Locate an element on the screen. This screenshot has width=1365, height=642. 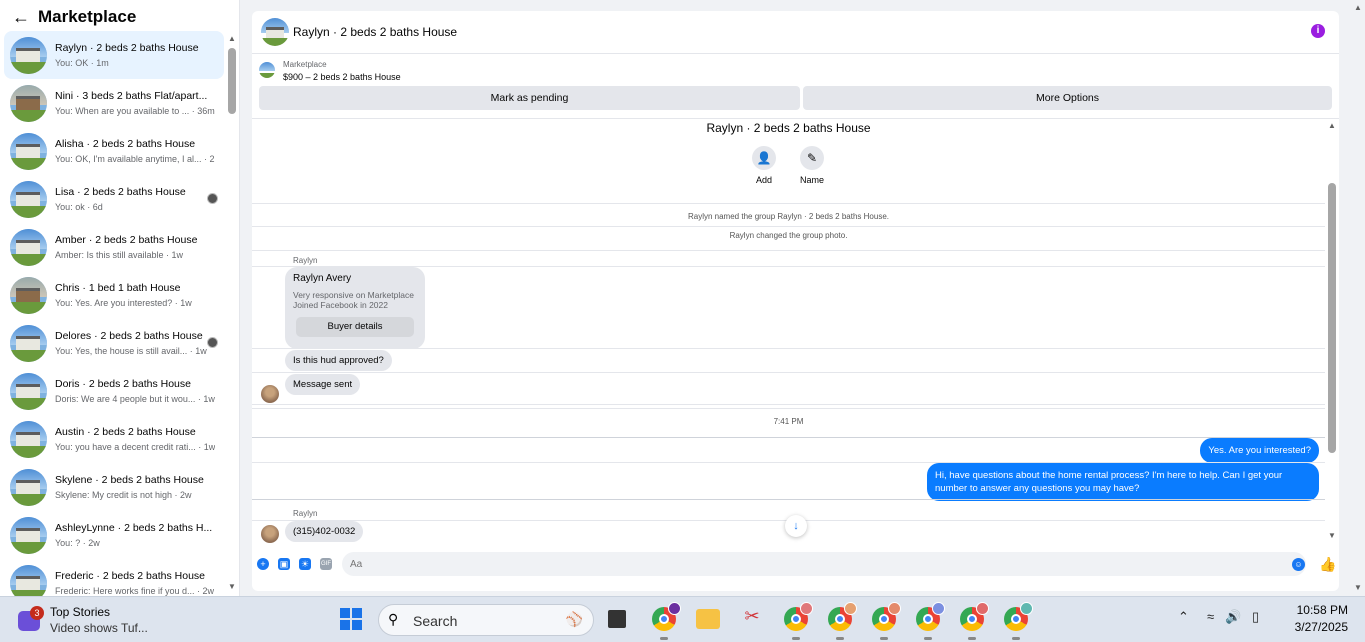
conversation-text: Lisa · 2 beds 2 baths House You: ok · 6d is located at coordinates (135, 199).